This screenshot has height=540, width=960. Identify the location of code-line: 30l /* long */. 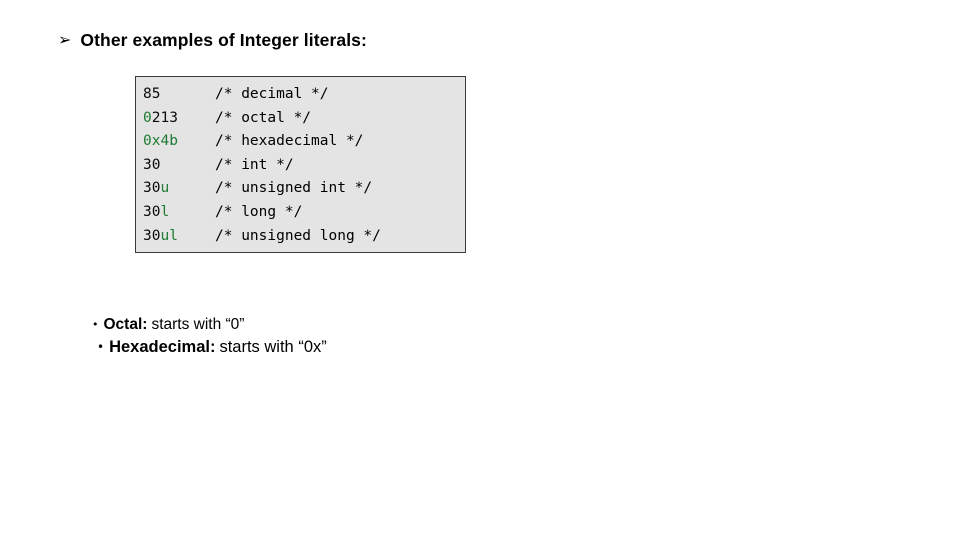
(304, 213).